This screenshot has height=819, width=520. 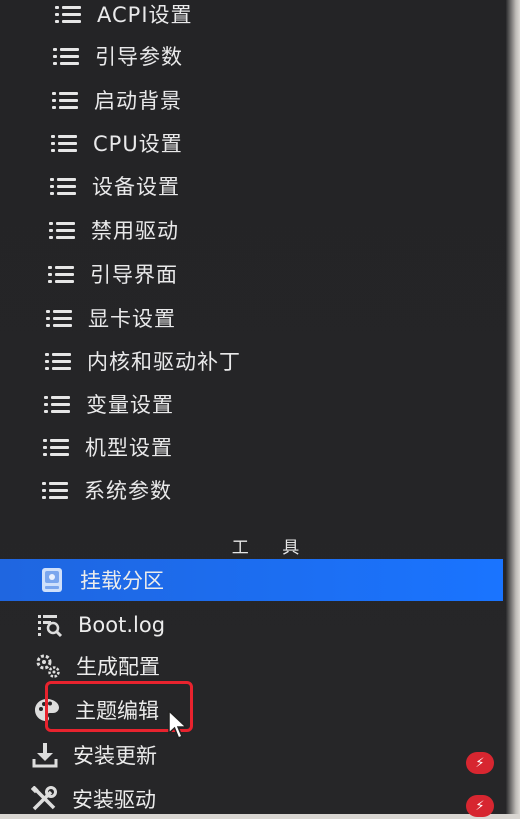 I want to click on tool-label: 生成配置, so click(x=118, y=667).